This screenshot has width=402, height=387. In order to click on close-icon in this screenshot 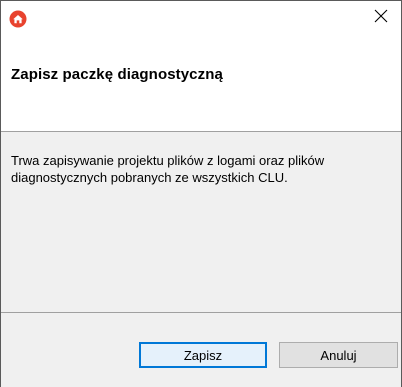, I will do `click(381, 18)`.